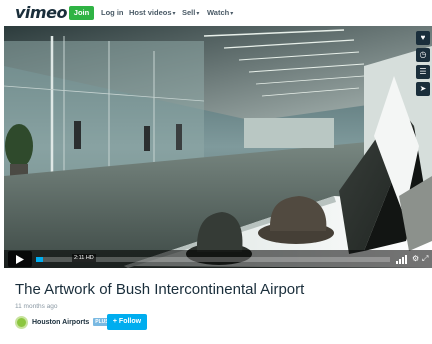  I want to click on player-controls: 2:11 HD ⚙ ⤢, so click(218, 259).